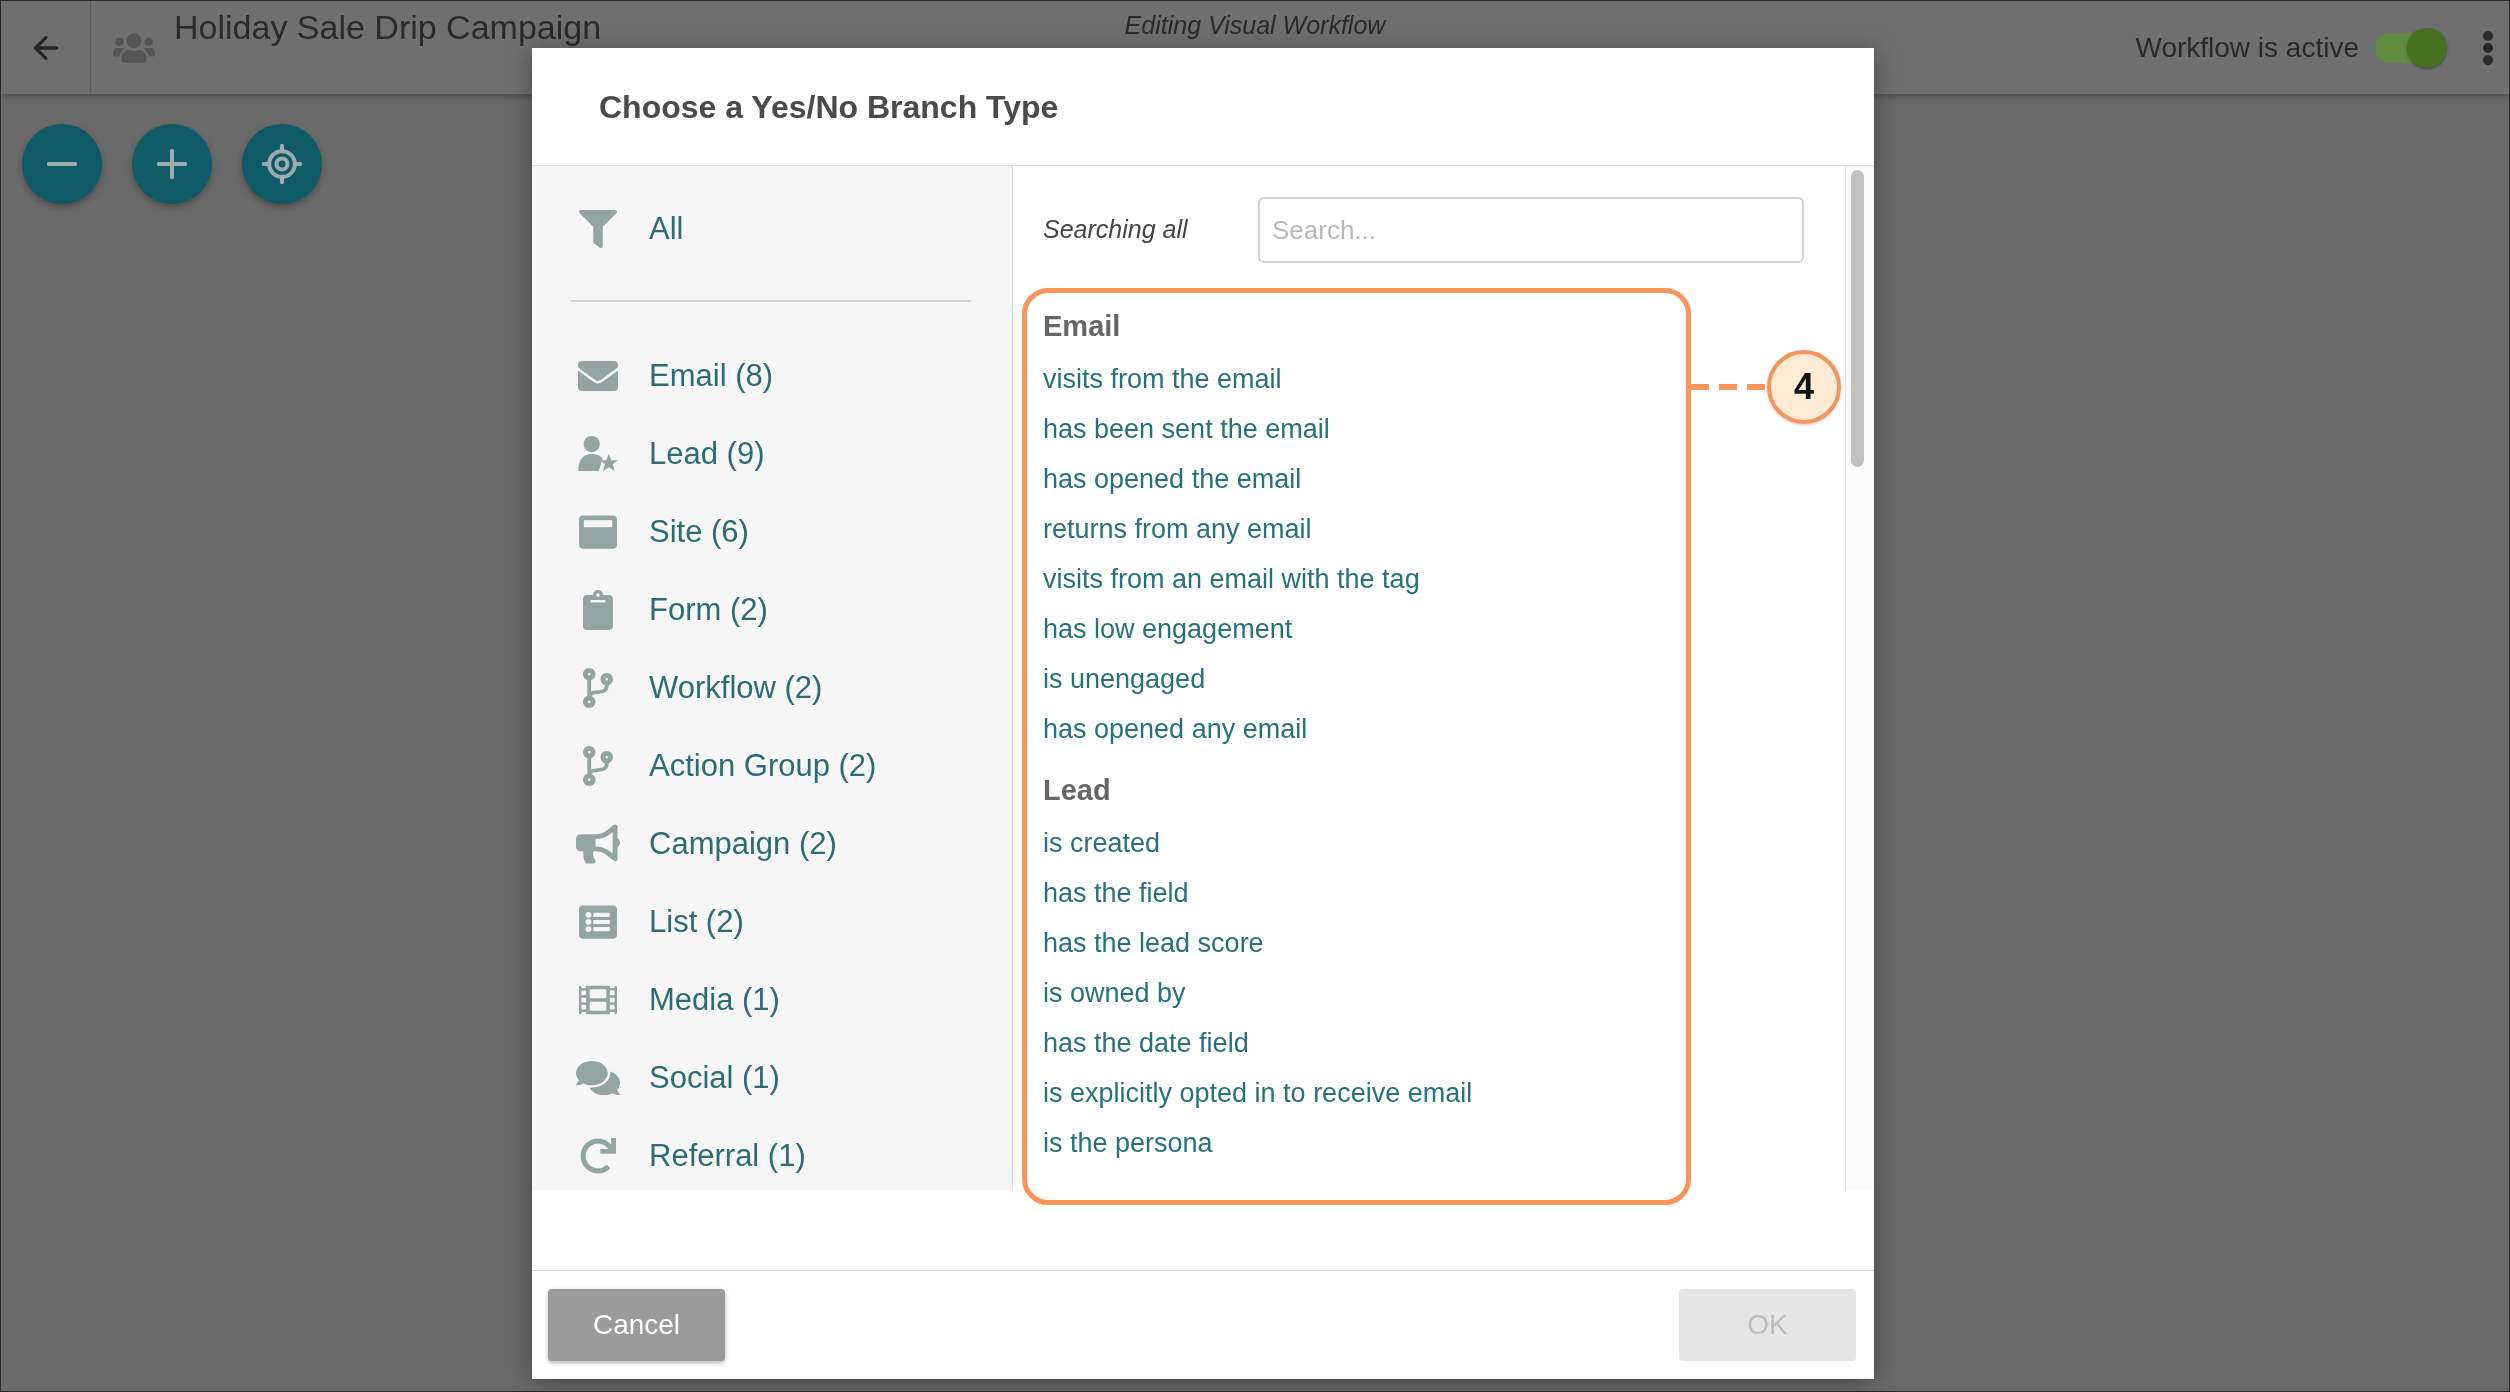  What do you see at coordinates (1804, 387) in the screenshot?
I see `callout-number: 4` at bounding box center [1804, 387].